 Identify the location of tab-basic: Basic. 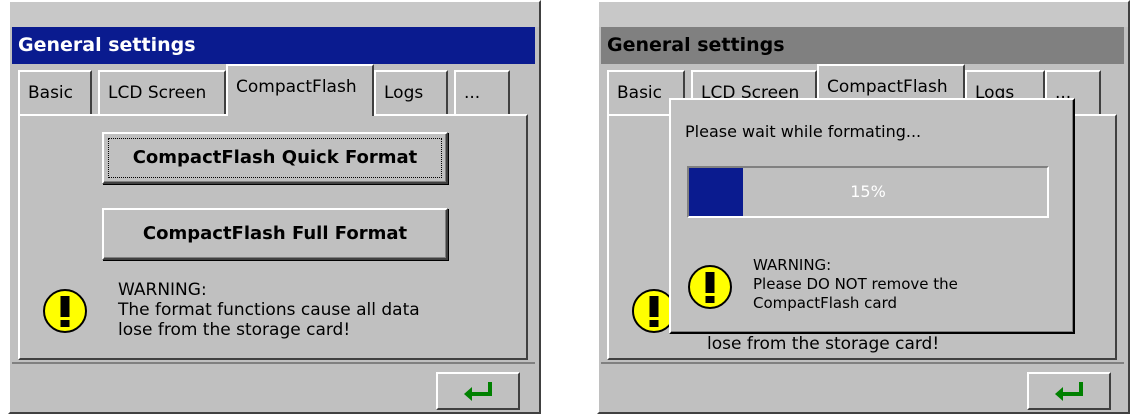
(55, 93).